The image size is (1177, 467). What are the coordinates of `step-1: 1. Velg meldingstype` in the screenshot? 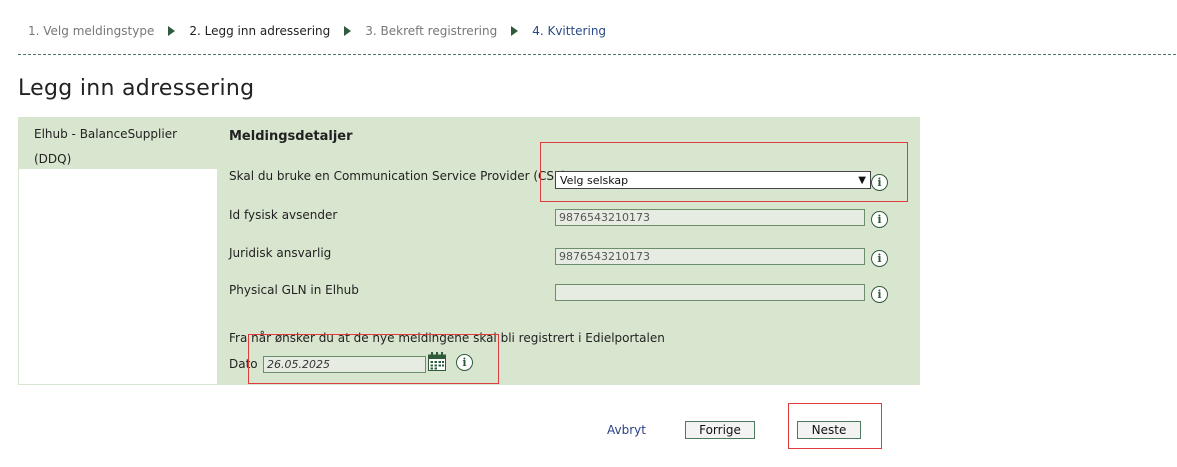 It's located at (91, 31).